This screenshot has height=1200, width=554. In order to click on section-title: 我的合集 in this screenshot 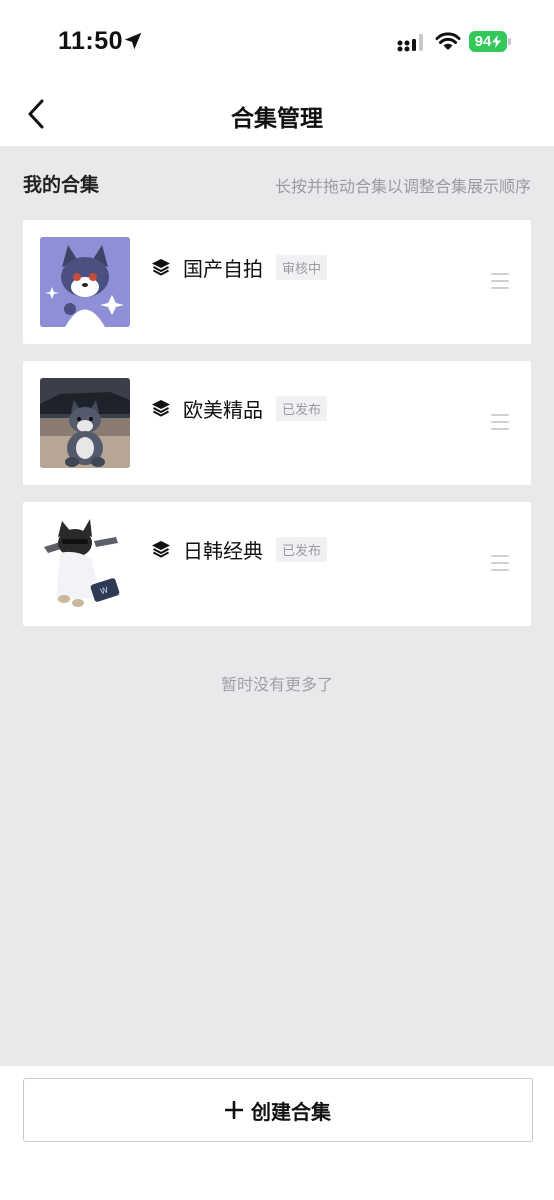, I will do `click(61, 185)`.